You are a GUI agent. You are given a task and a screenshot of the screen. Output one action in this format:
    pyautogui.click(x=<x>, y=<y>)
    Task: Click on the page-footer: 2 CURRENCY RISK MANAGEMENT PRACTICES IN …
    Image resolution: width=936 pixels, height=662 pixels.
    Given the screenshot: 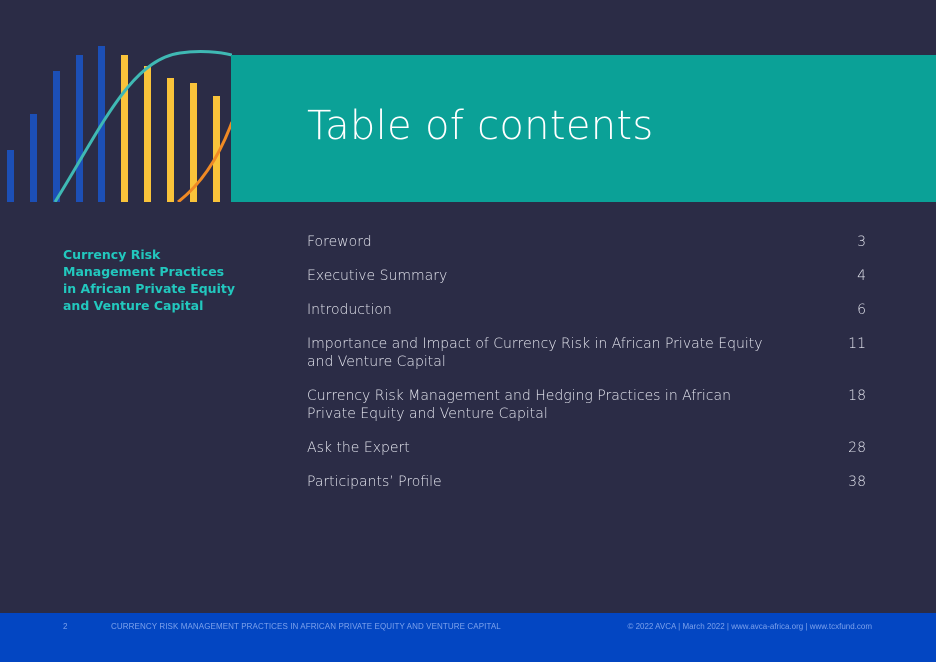 What is the action you would take?
    pyautogui.click(x=468, y=637)
    